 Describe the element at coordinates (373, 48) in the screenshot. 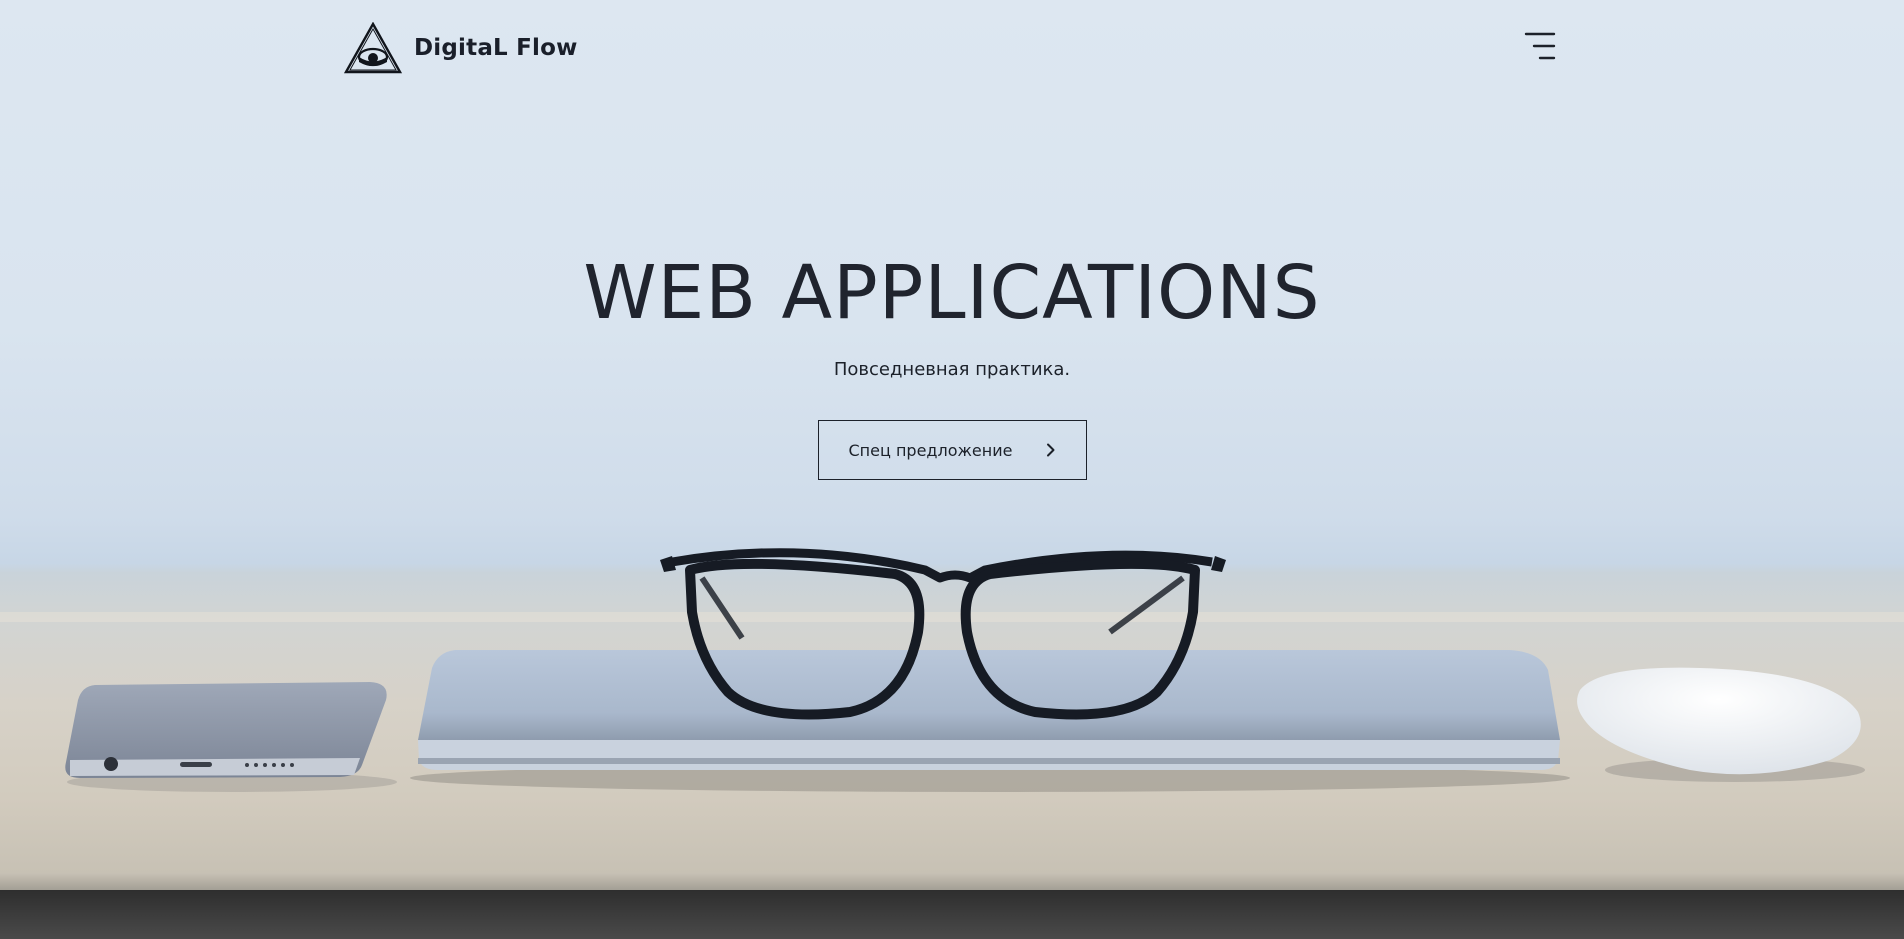

I see `triangle-eye-logo-icon` at that location.